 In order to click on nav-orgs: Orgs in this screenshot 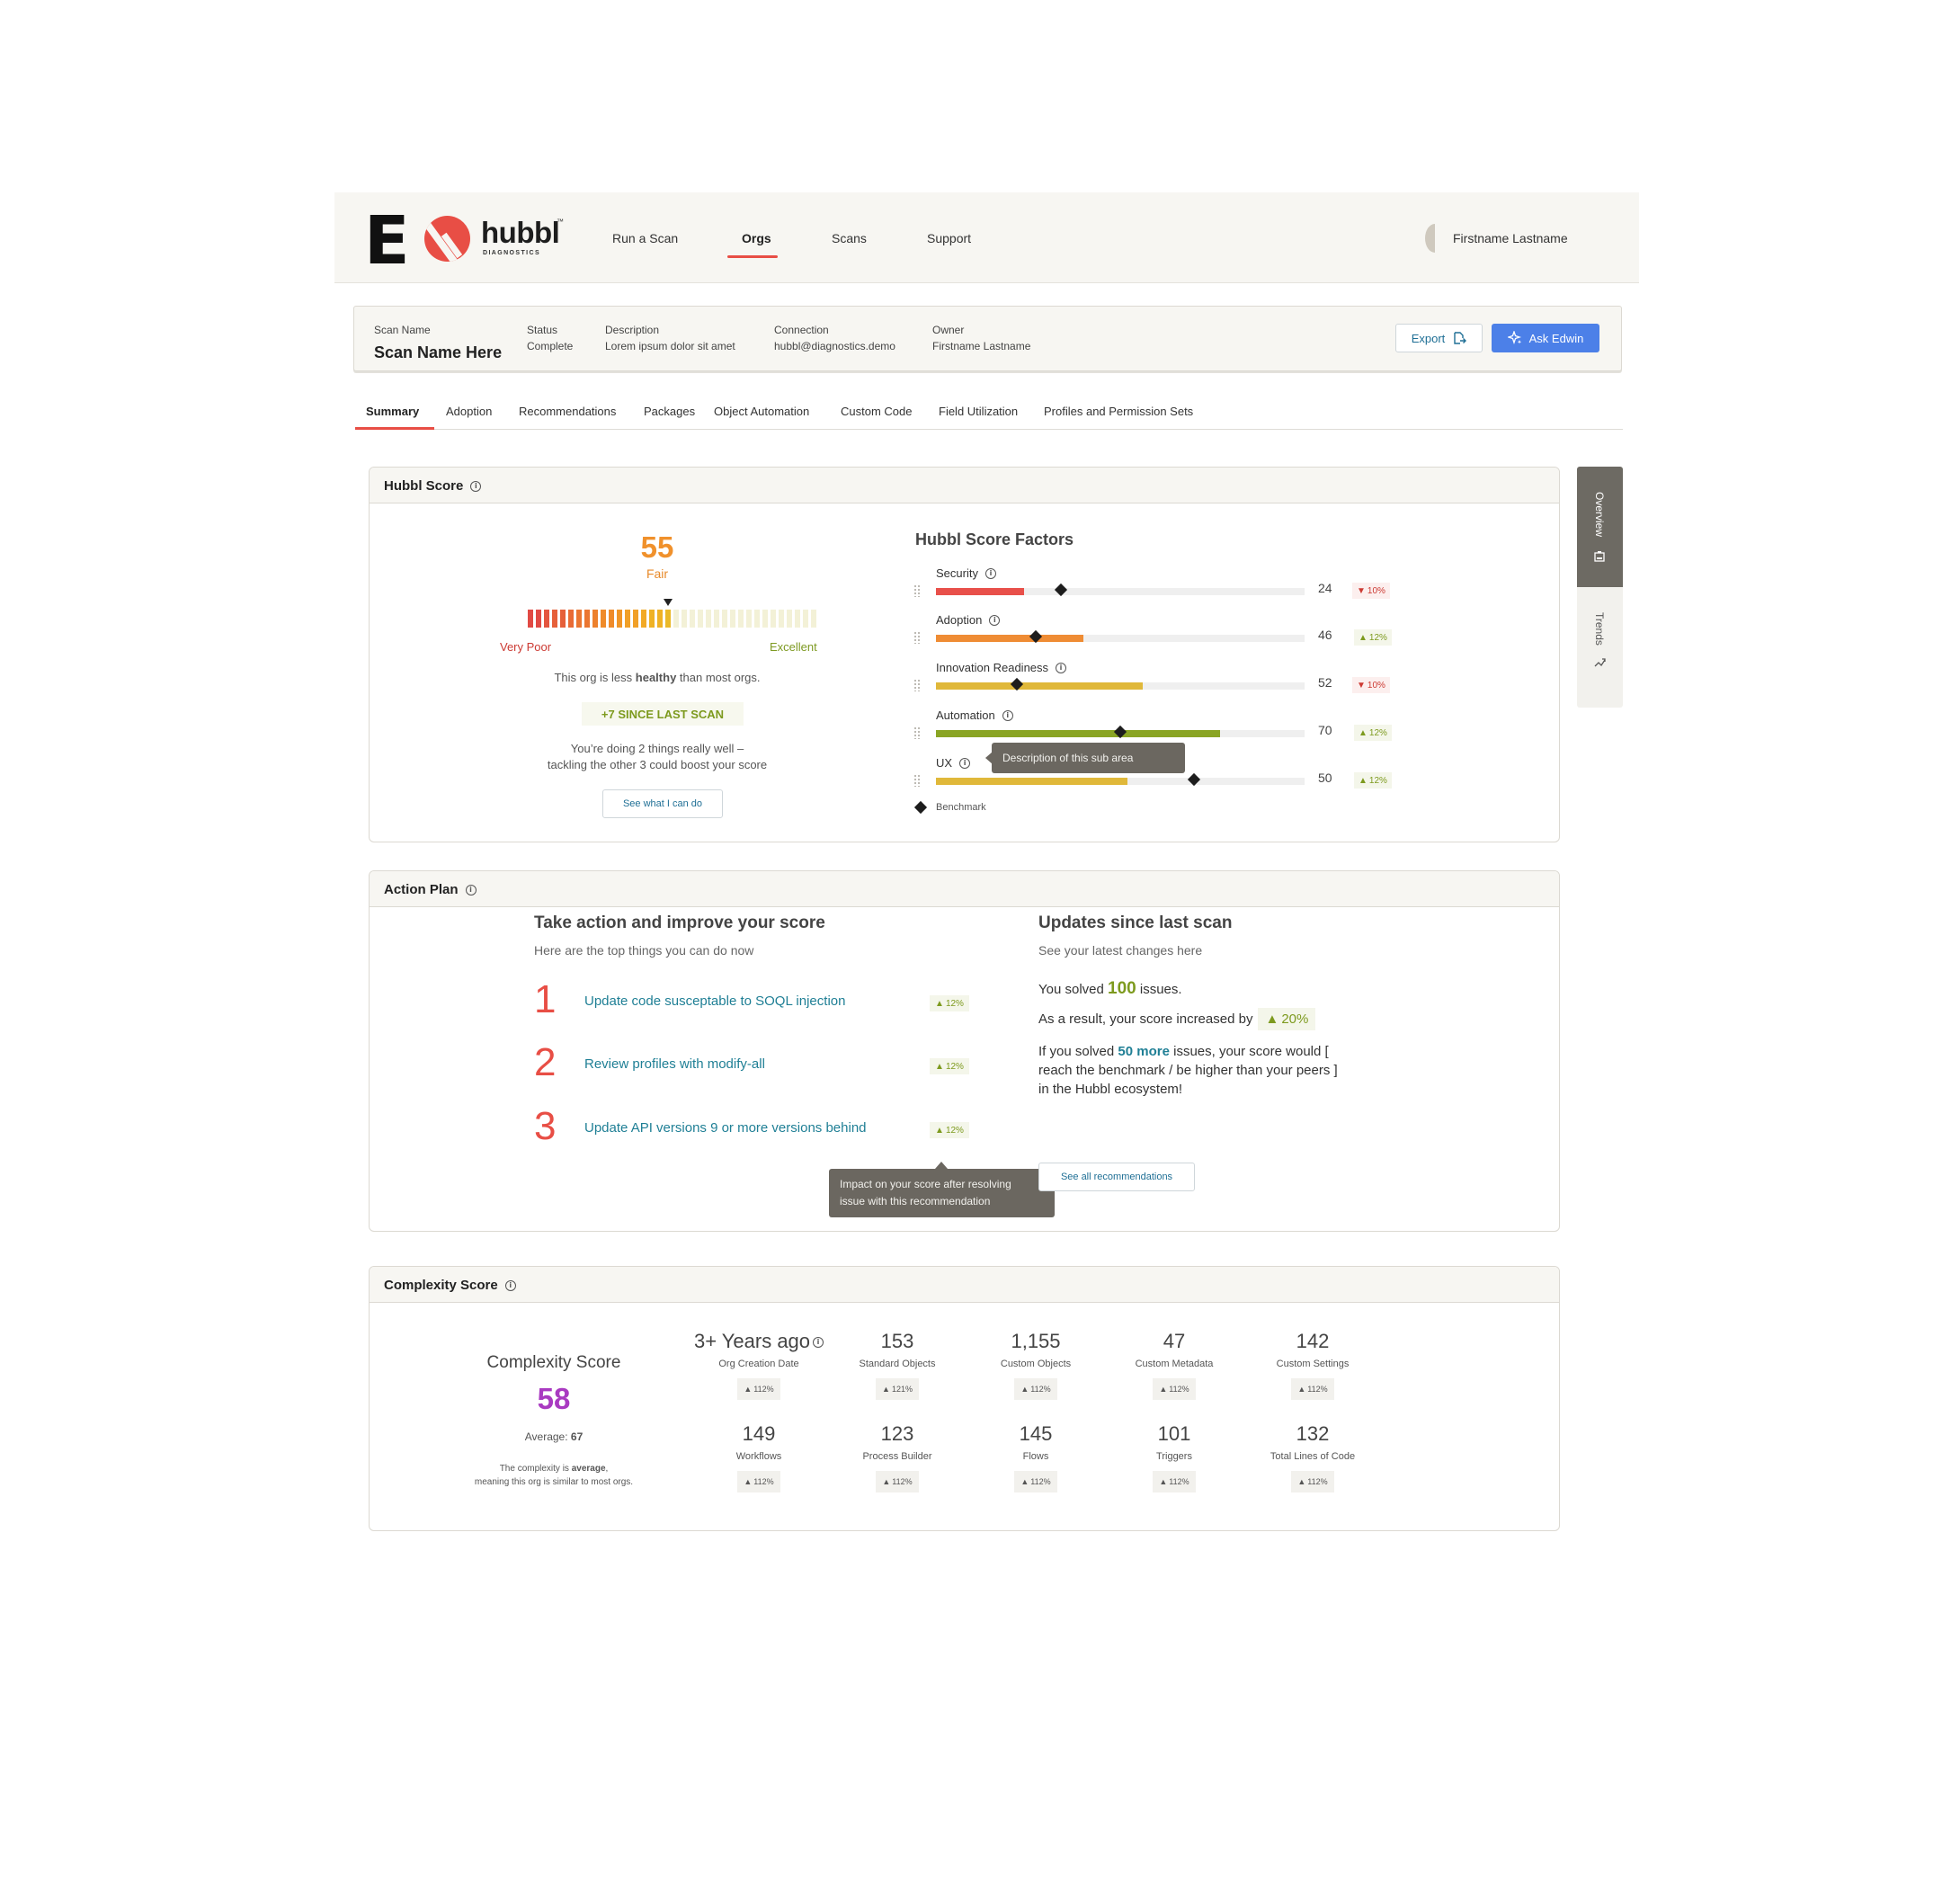, I will do `click(756, 238)`.